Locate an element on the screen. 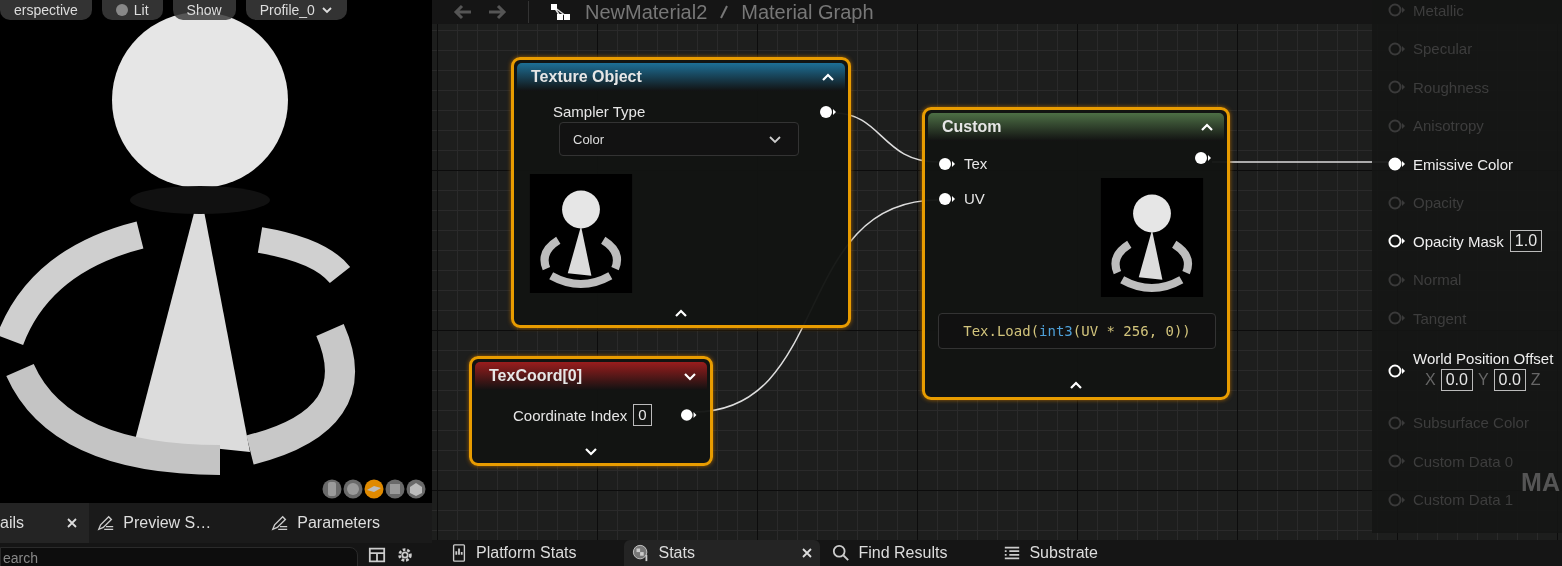 Image resolution: width=1562 pixels, height=566 pixels. node-title: TexCoord[0] is located at coordinates (536, 376).